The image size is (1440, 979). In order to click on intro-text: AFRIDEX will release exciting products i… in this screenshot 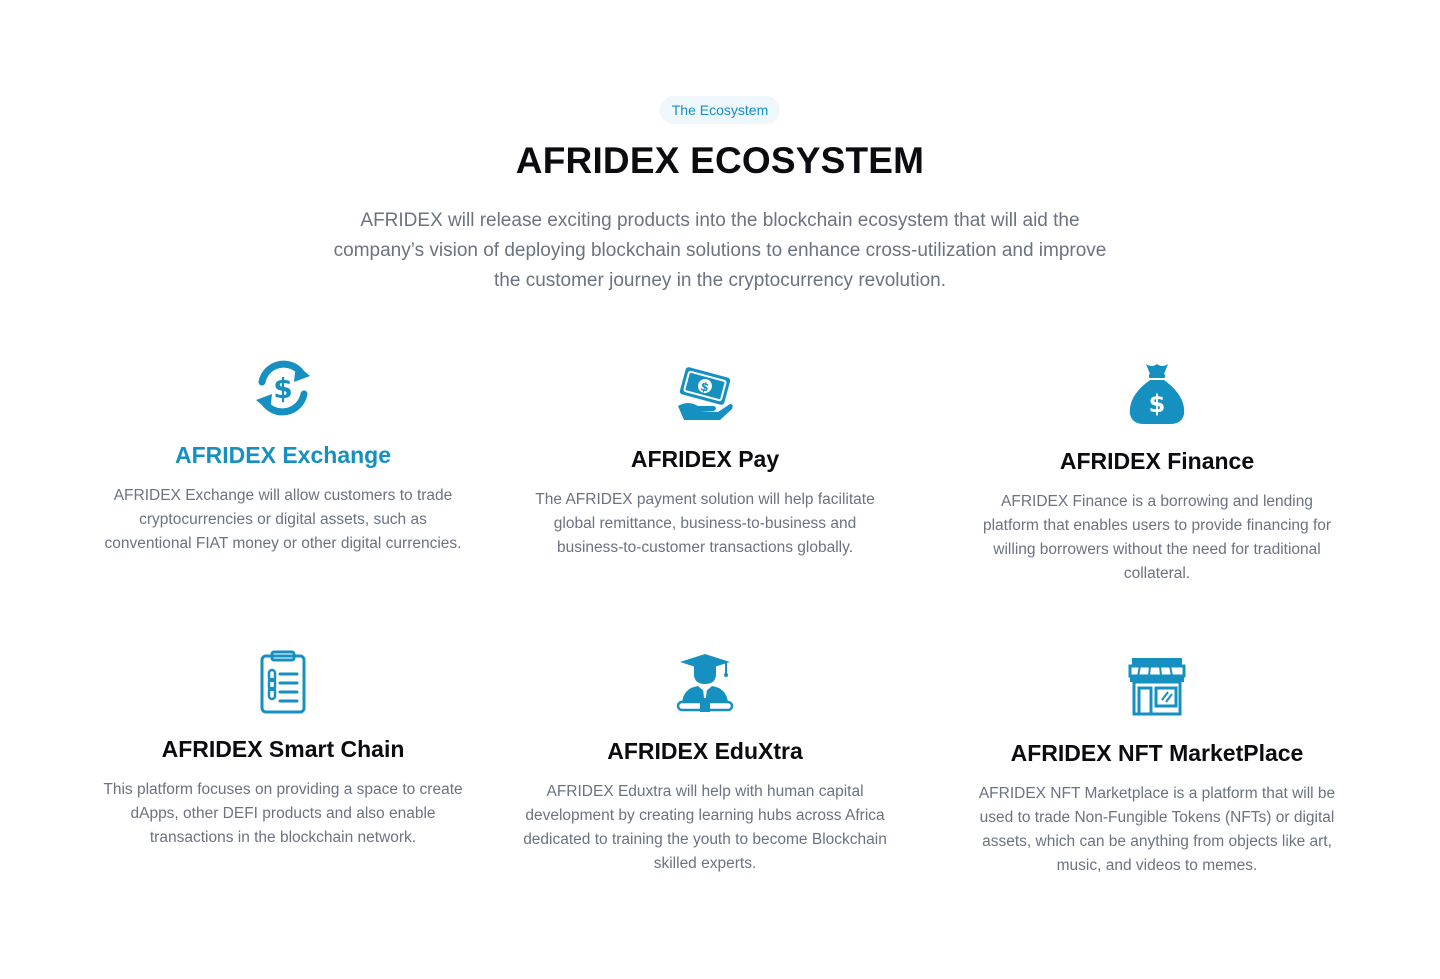, I will do `click(720, 250)`.